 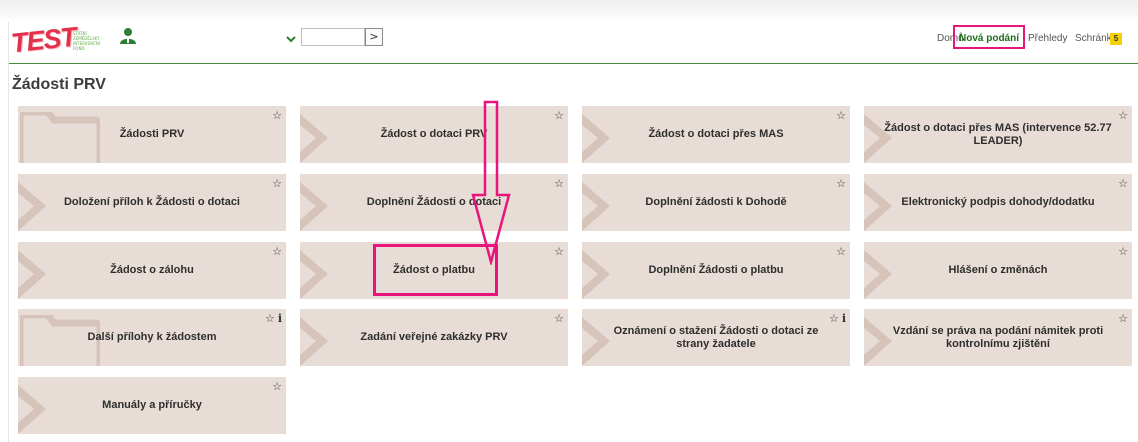 What do you see at coordinates (1047, 38) in the screenshot?
I see `nav-overview-link: Přehledy` at bounding box center [1047, 38].